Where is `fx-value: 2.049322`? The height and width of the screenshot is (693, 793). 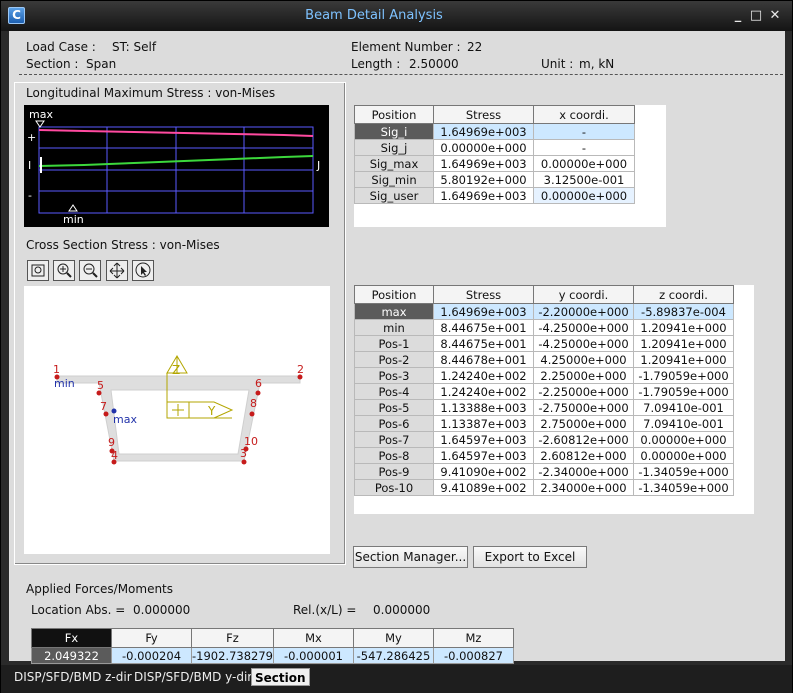 fx-value: 2.049322 is located at coordinates (71, 655).